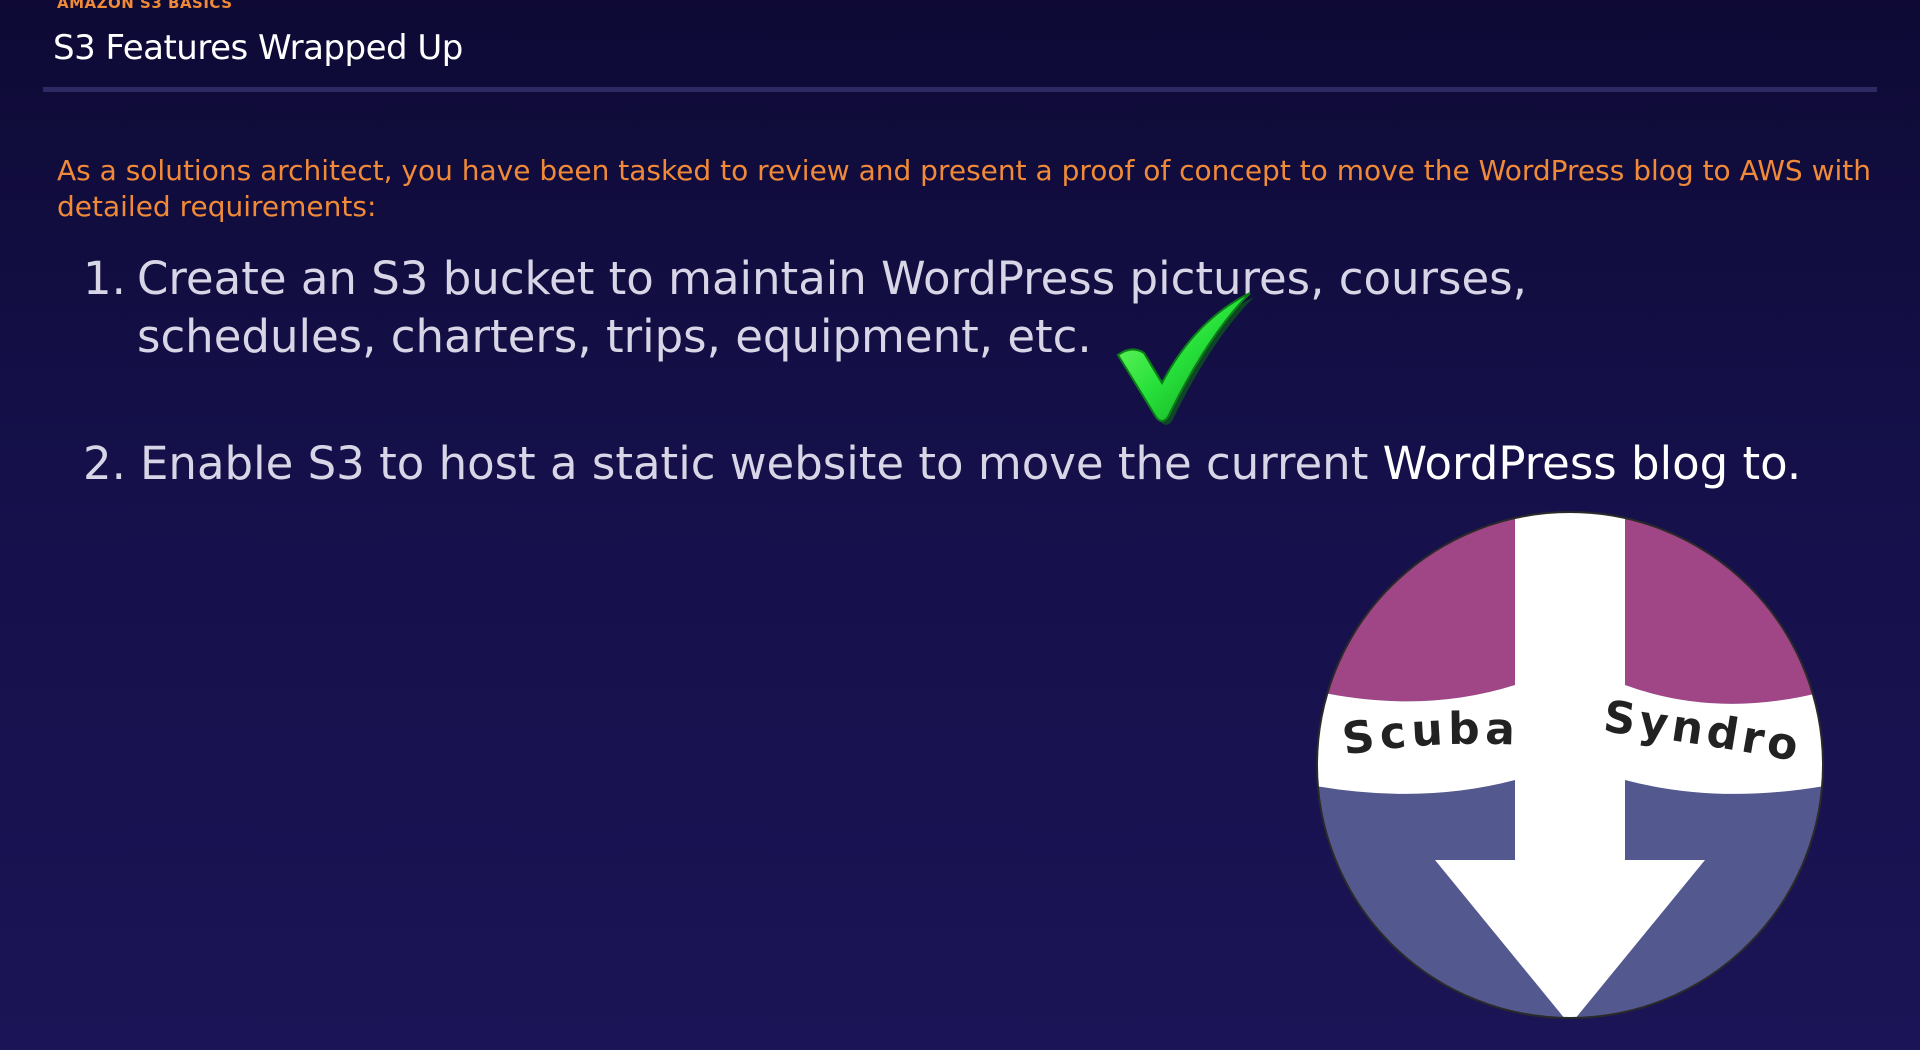  I want to click on scuba-syndrome-logo: Scuba Syndrome, so click(1567, 762).